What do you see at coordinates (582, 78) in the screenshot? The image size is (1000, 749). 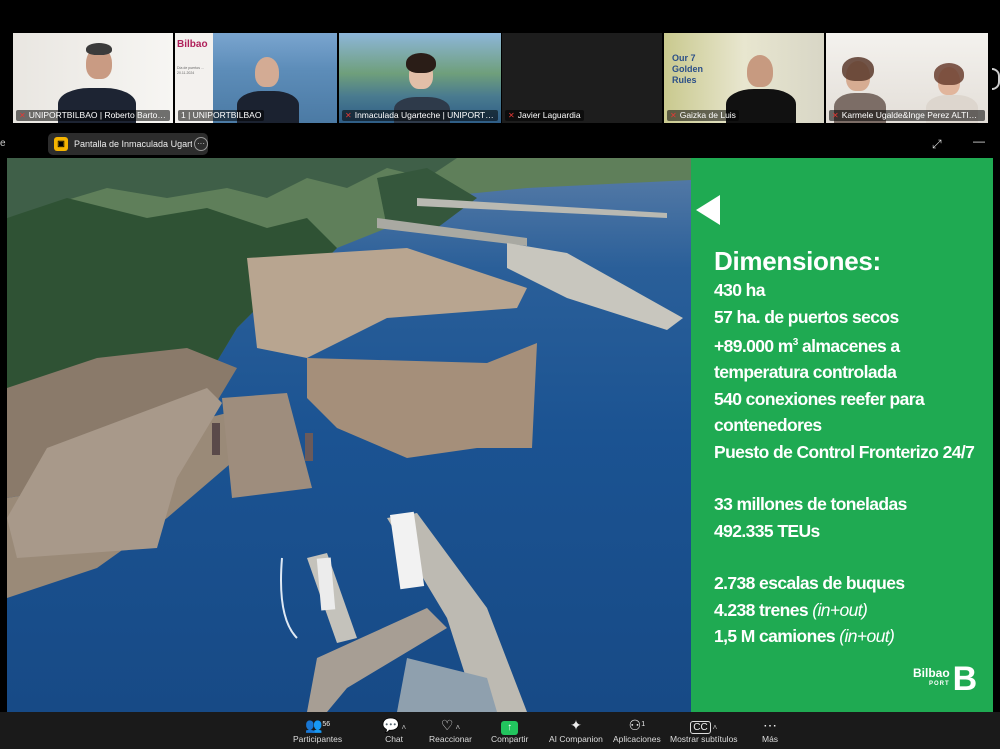 I see `participant-tile: ✕ Javier Laguardia` at bounding box center [582, 78].